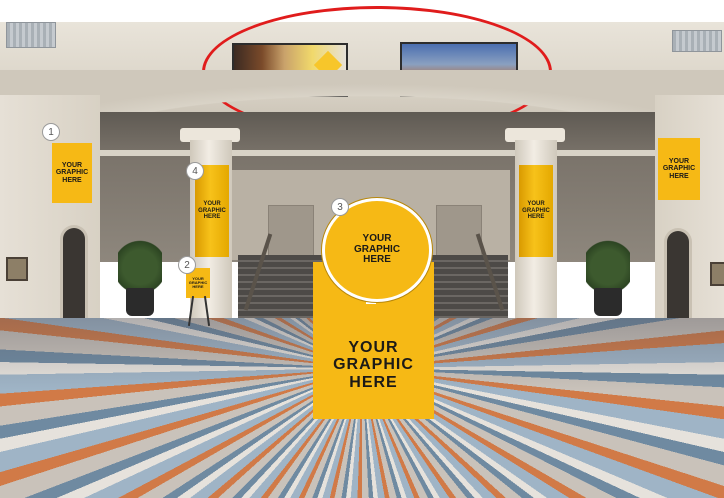  What do you see at coordinates (74, 274) in the screenshot?
I see `left-elevator-door` at bounding box center [74, 274].